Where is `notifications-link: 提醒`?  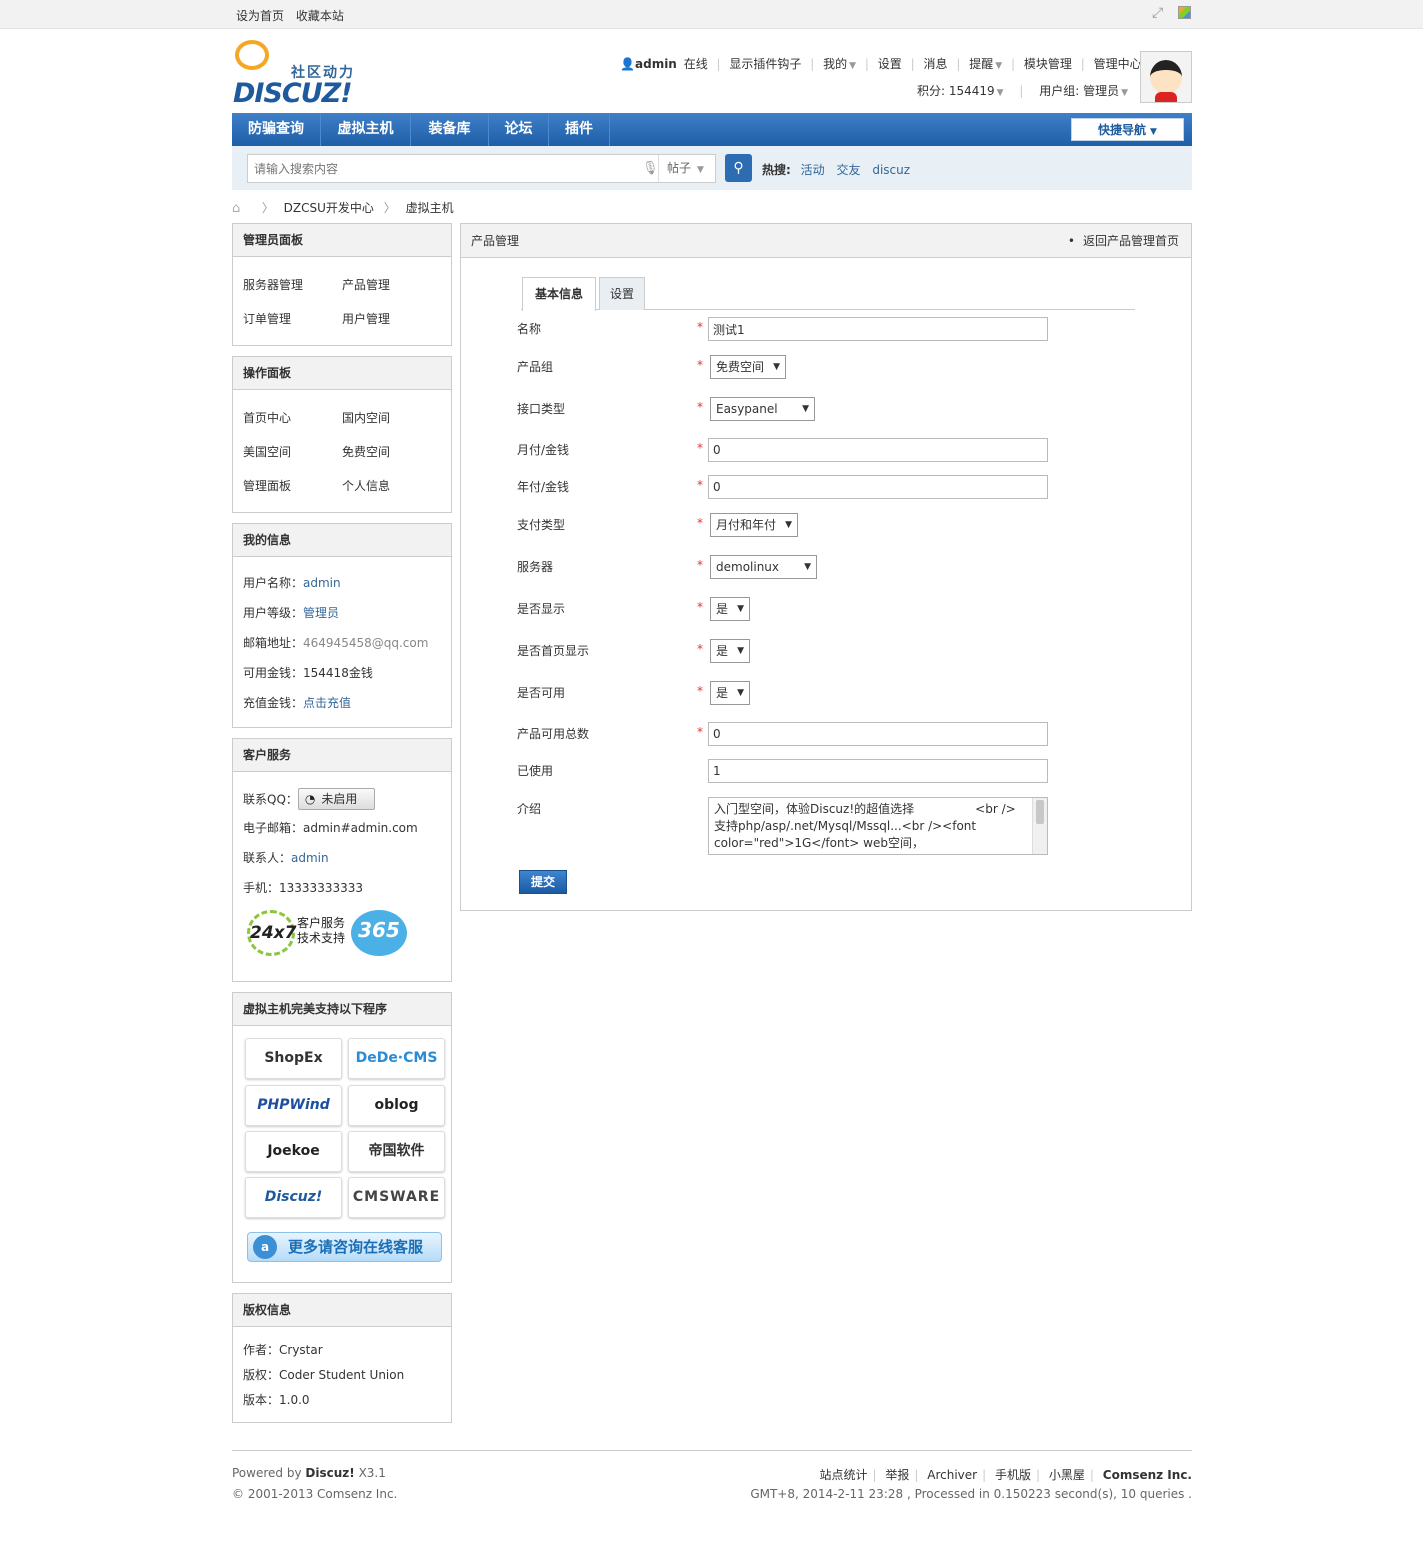 notifications-link: 提醒 is located at coordinates (981, 64).